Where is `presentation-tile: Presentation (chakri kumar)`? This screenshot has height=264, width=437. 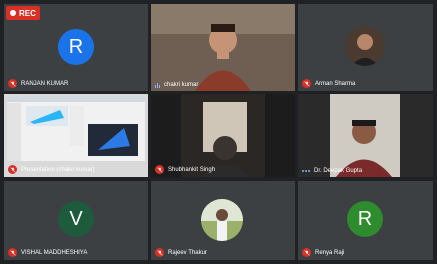 presentation-tile: Presentation (chakri kumar) is located at coordinates (76, 135).